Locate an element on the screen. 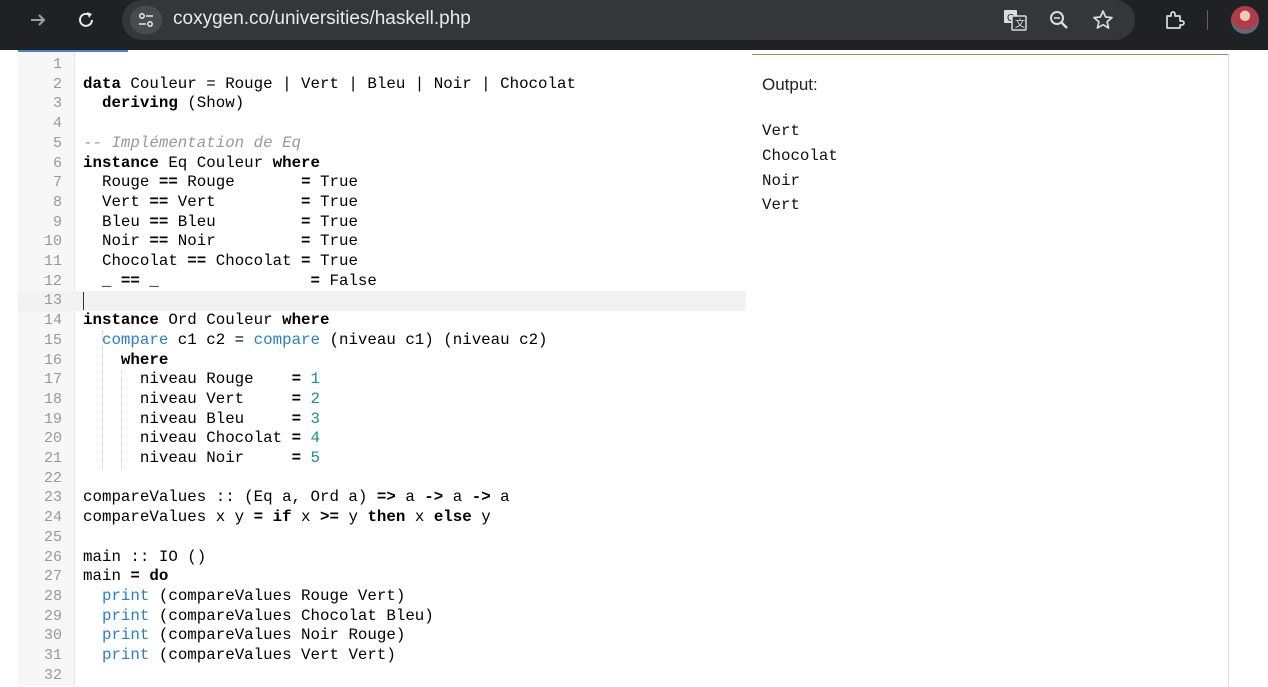  code-line: 29 print (compareValues Chocolat Bleu) is located at coordinates (382, 617).